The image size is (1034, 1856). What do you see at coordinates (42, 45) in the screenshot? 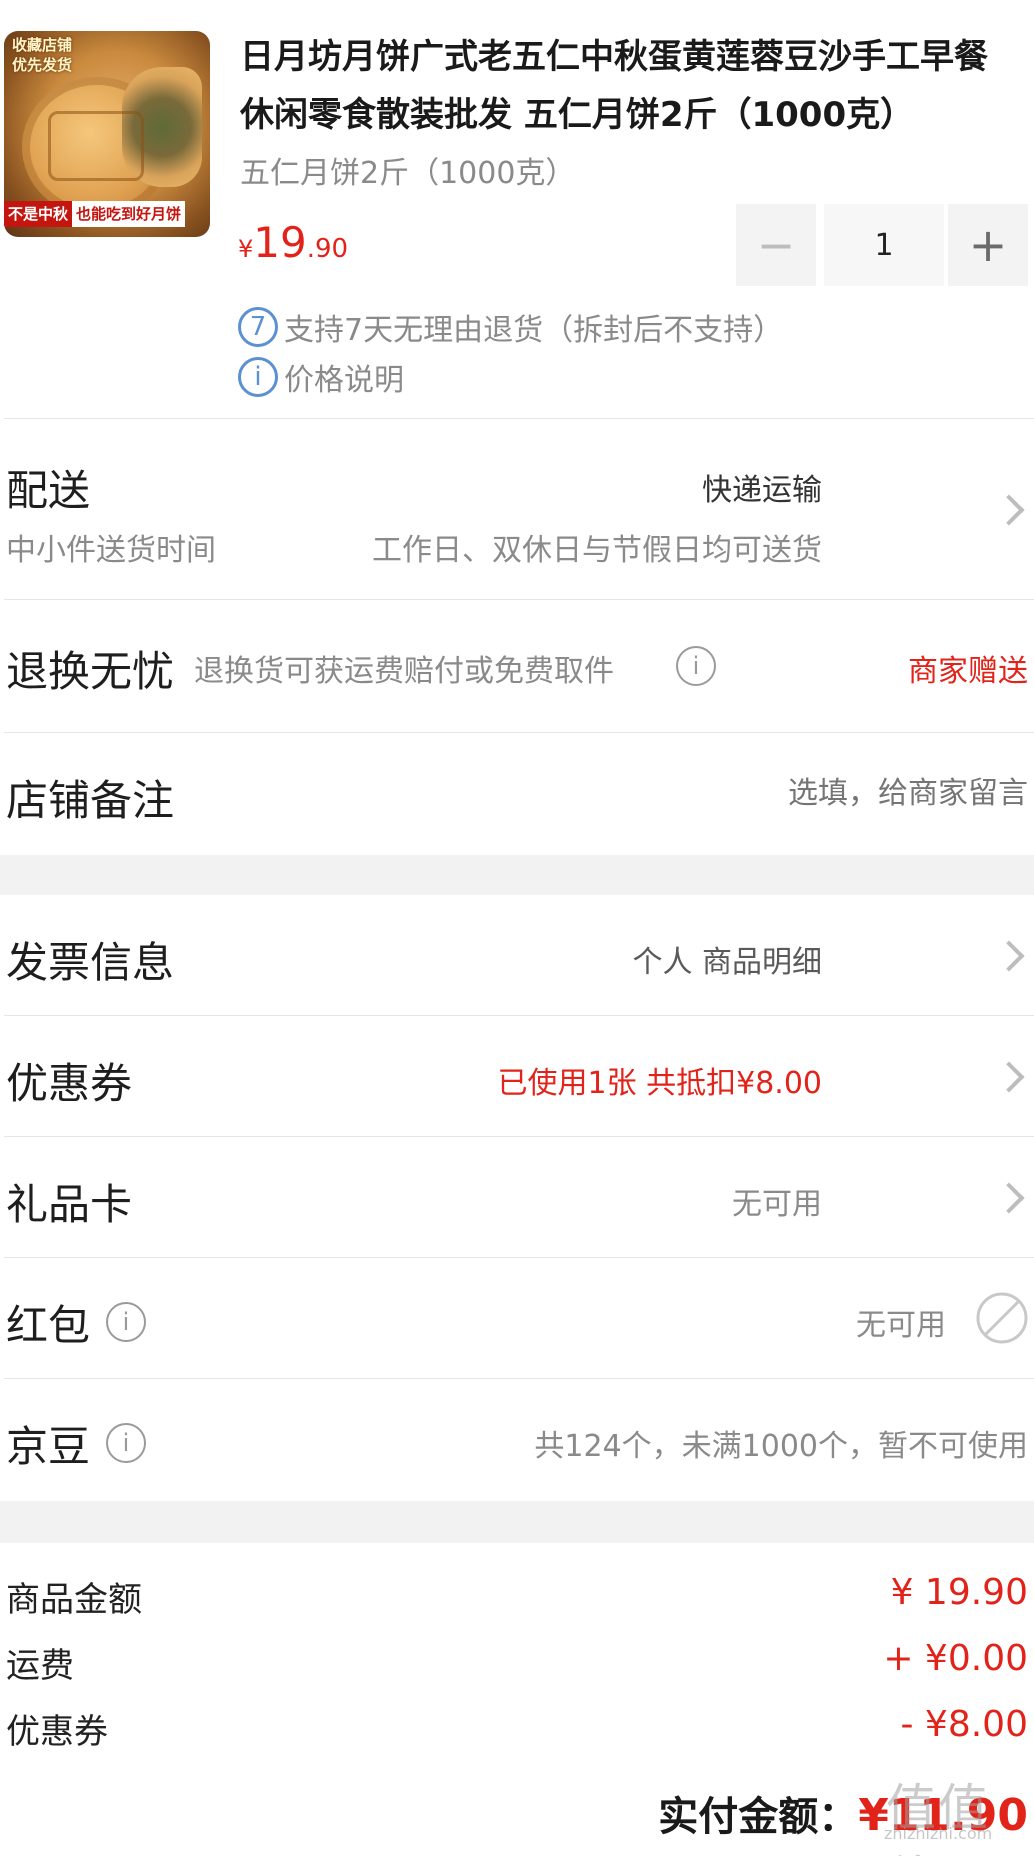
I see `image-tag-top-line1: 收藏店铺` at bounding box center [42, 45].